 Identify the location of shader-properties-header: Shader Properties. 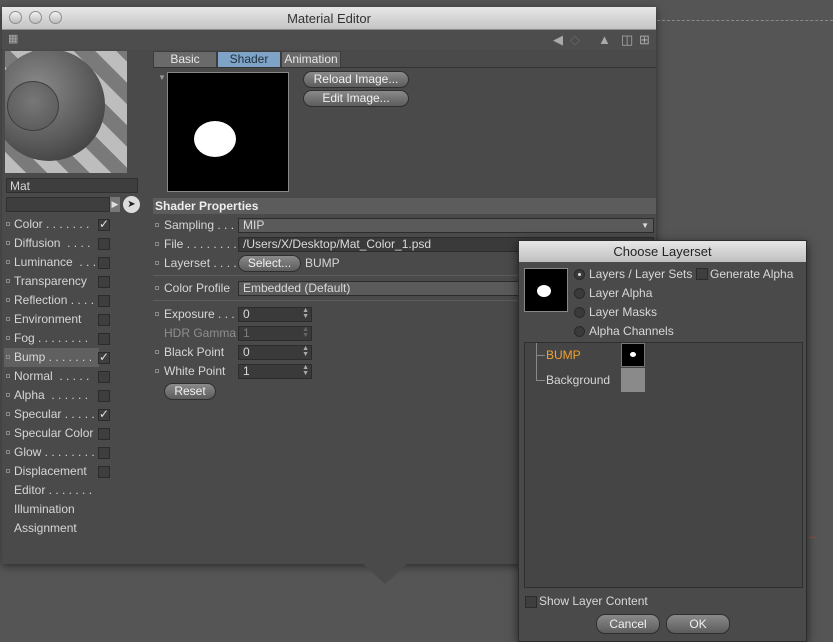
(404, 206).